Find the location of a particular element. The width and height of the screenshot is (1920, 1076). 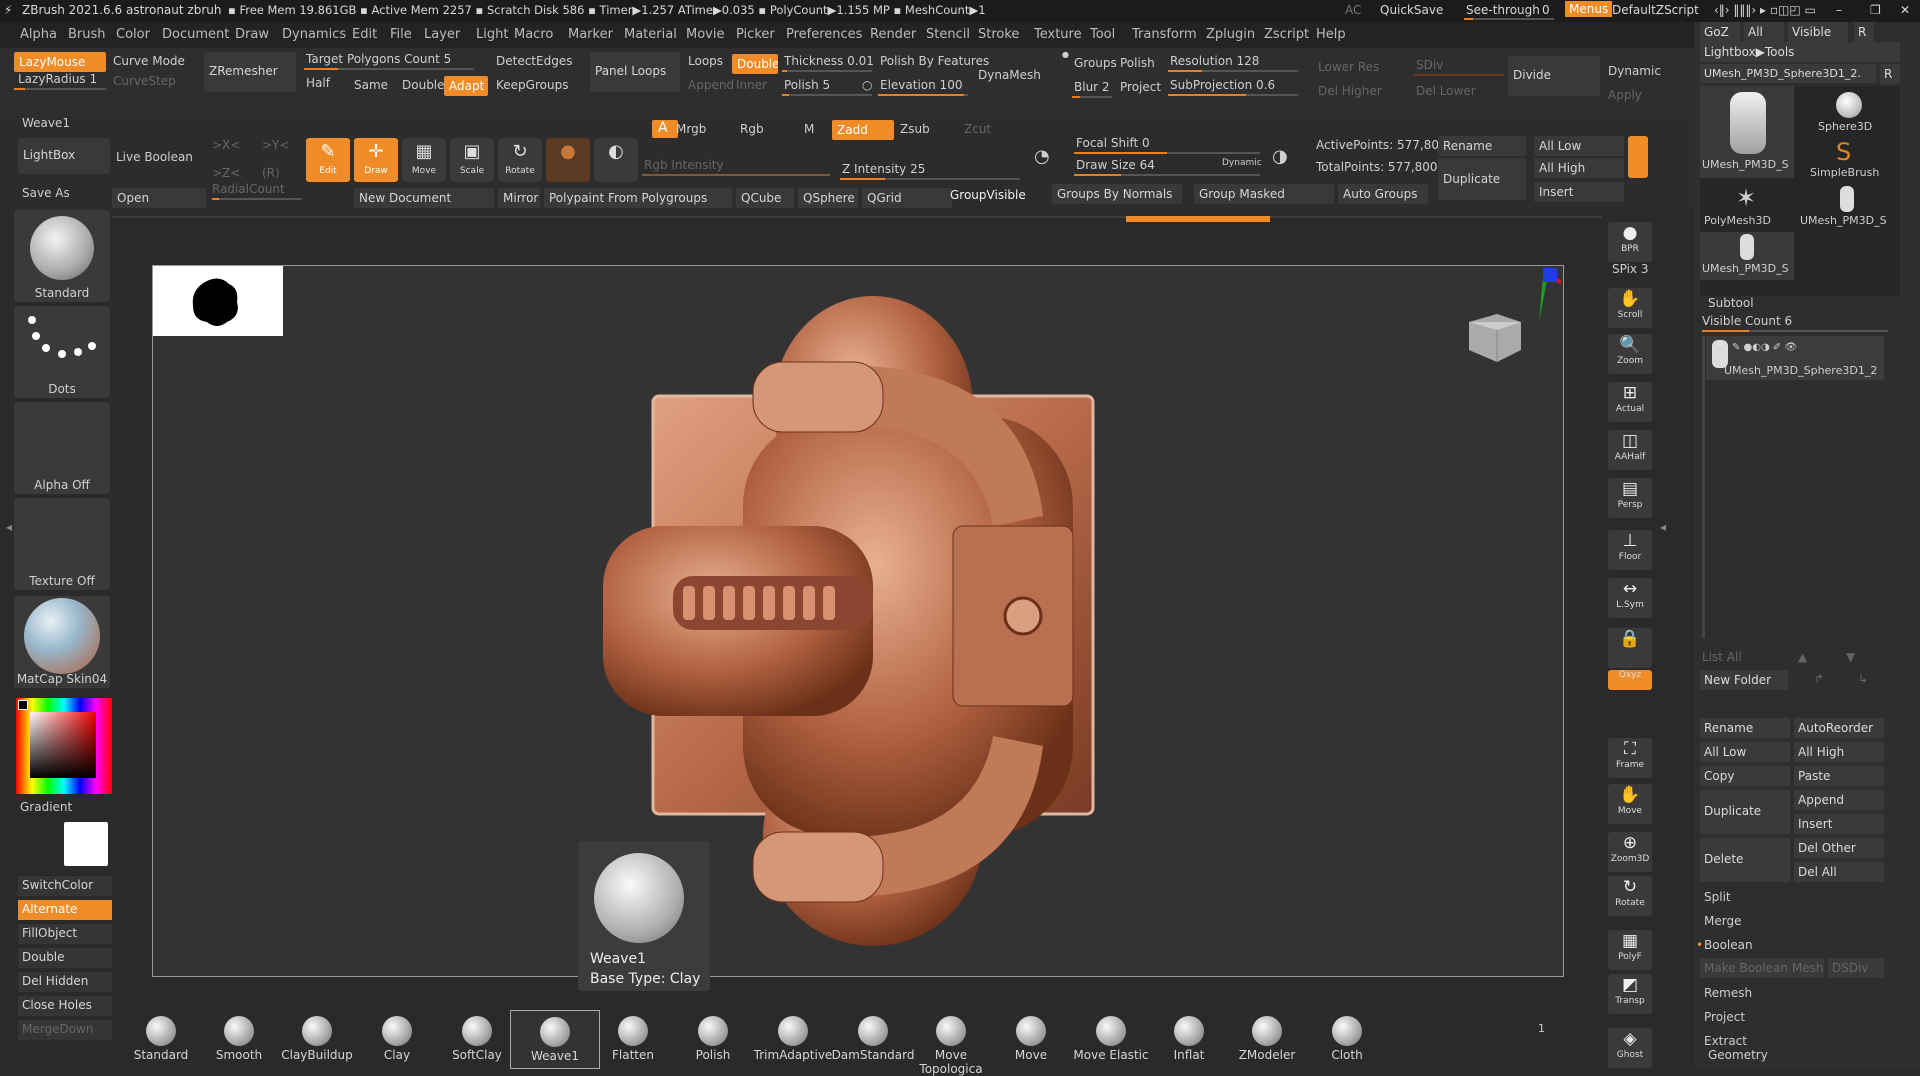

brush-weave1: Weave1 is located at coordinates (555, 1039).